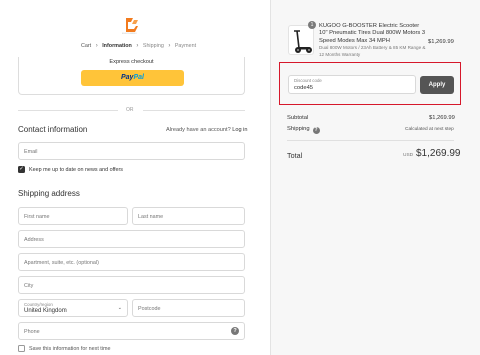 The image size is (480, 355). What do you see at coordinates (370, 140) in the screenshot?
I see `summary-divider` at bounding box center [370, 140].